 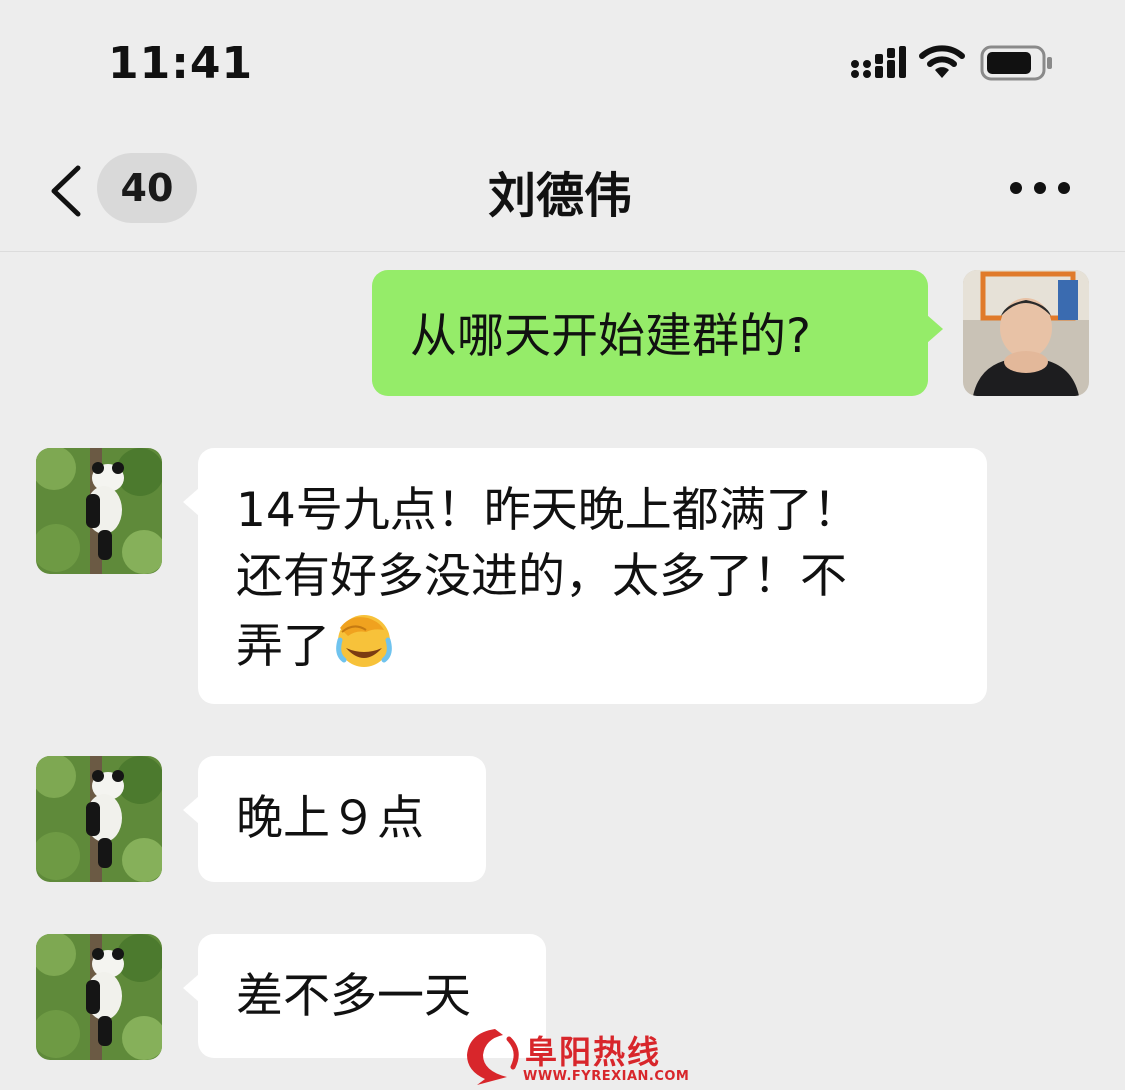 What do you see at coordinates (606, 1076) in the screenshot?
I see `watermark-url: WWW.FYREXIAN.COM` at bounding box center [606, 1076].